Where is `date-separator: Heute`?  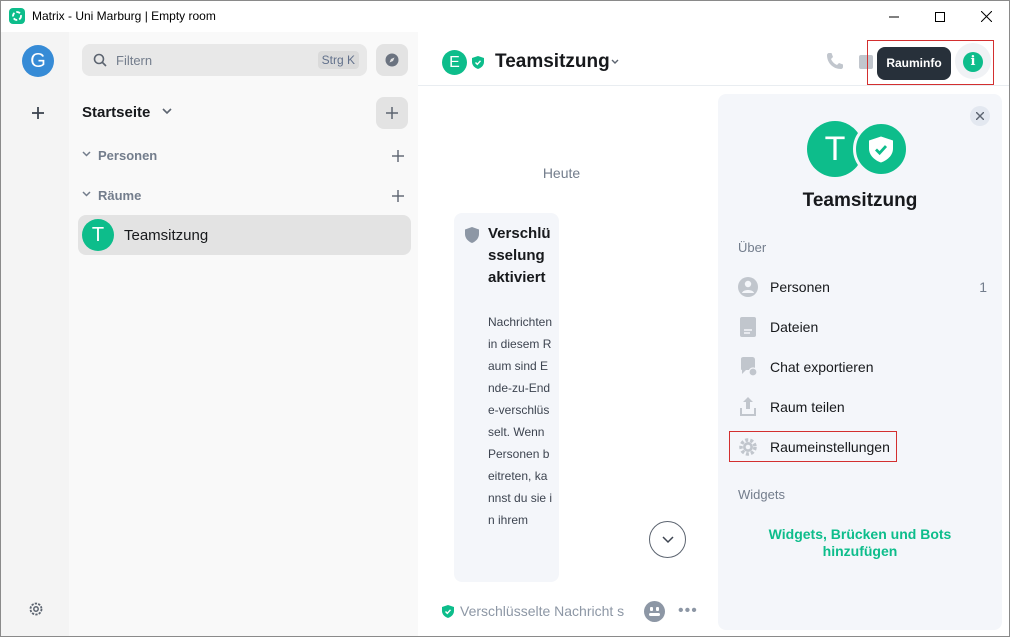
date-separator: Heute is located at coordinates (561, 173).